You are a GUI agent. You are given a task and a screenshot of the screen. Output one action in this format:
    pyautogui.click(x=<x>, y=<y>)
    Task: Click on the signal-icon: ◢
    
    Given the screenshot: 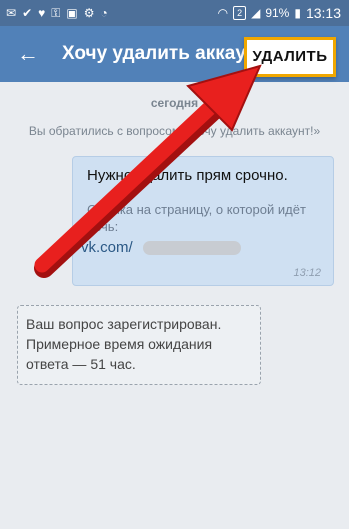 What is the action you would take?
    pyautogui.click(x=256, y=13)
    